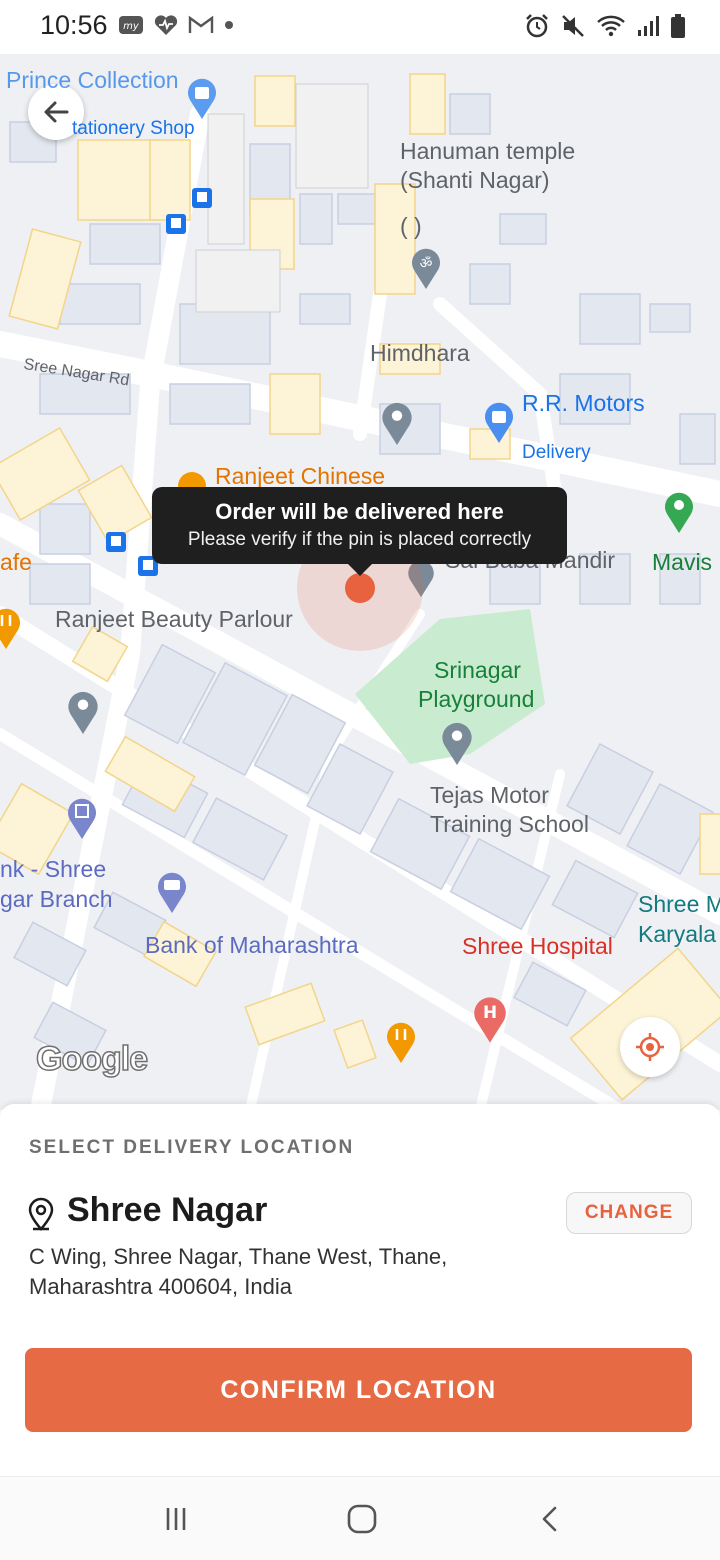  Describe the element at coordinates (192, 1147) in the screenshot. I see `sheet-heading: SELECT DELIVERY LOCATION` at that location.